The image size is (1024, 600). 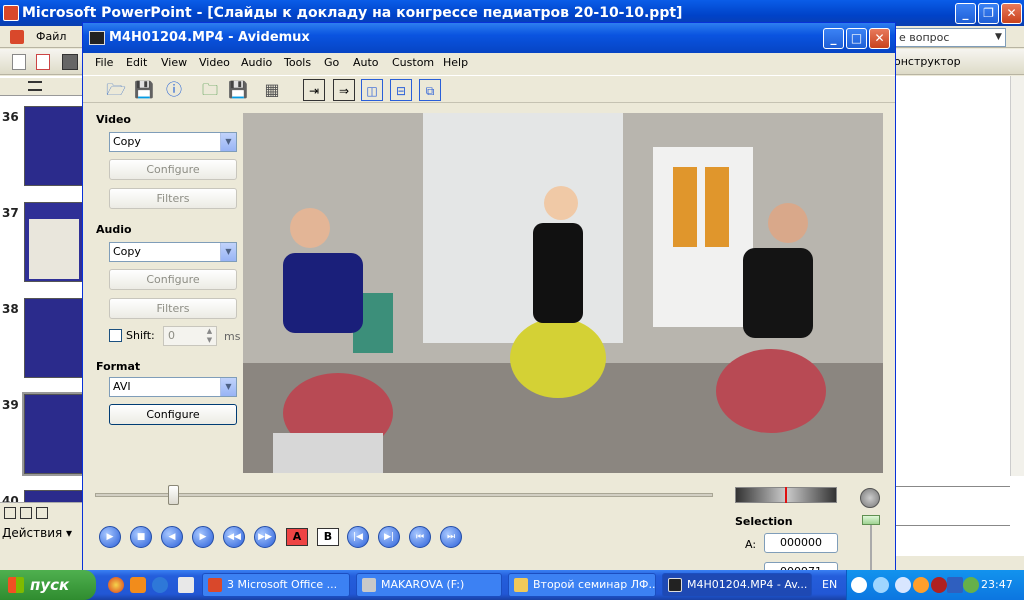 What do you see at coordinates (856, 38) in the screenshot?
I see `maximize-icon: □` at bounding box center [856, 38].